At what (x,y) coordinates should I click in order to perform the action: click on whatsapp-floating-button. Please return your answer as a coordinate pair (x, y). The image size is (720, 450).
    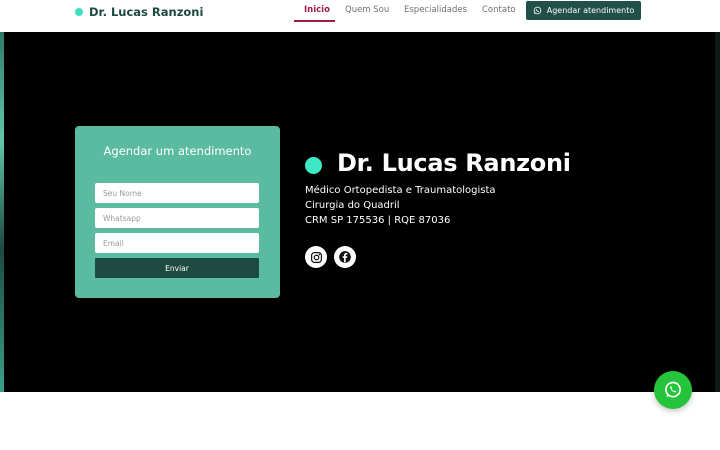
    Looking at the image, I should click on (673, 390).